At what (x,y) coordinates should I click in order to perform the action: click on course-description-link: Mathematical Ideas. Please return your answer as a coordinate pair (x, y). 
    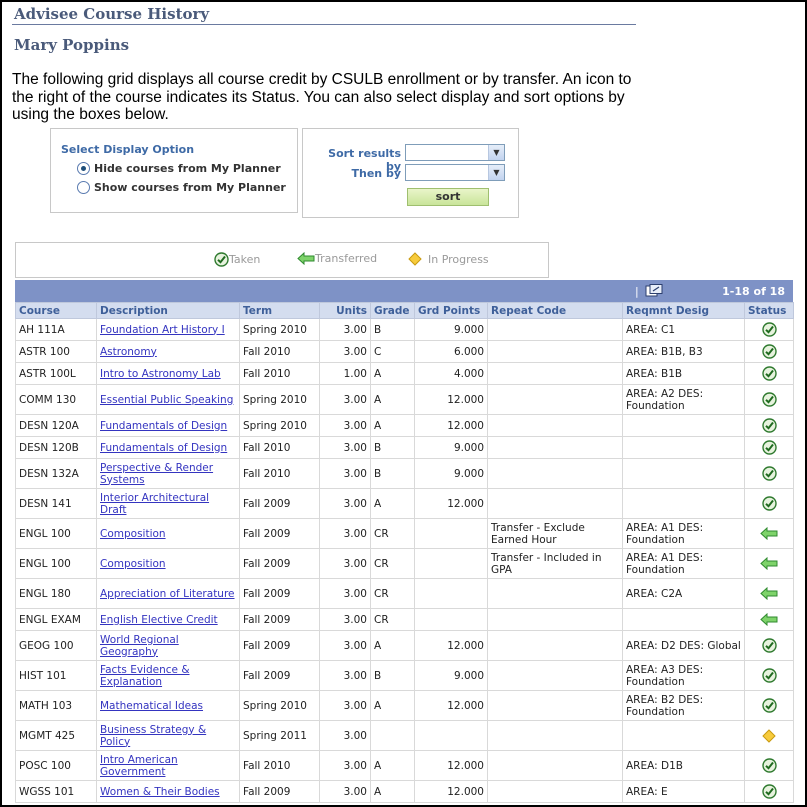
    Looking at the image, I should click on (151, 706).